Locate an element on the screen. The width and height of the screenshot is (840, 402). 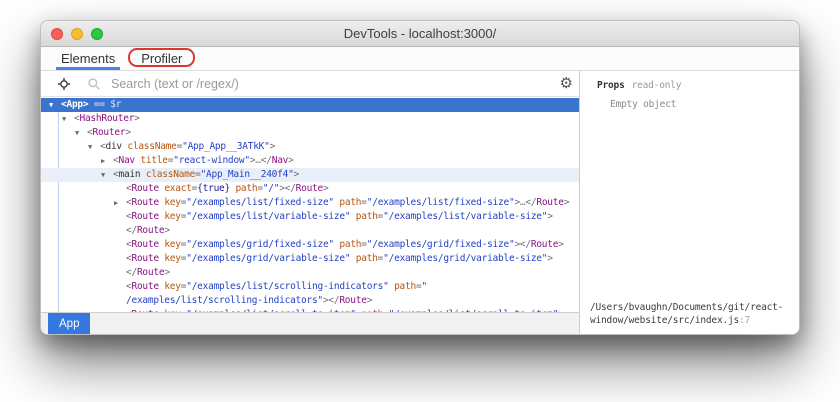
tab-profiler-label: Profiler is located at coordinates (162, 58).